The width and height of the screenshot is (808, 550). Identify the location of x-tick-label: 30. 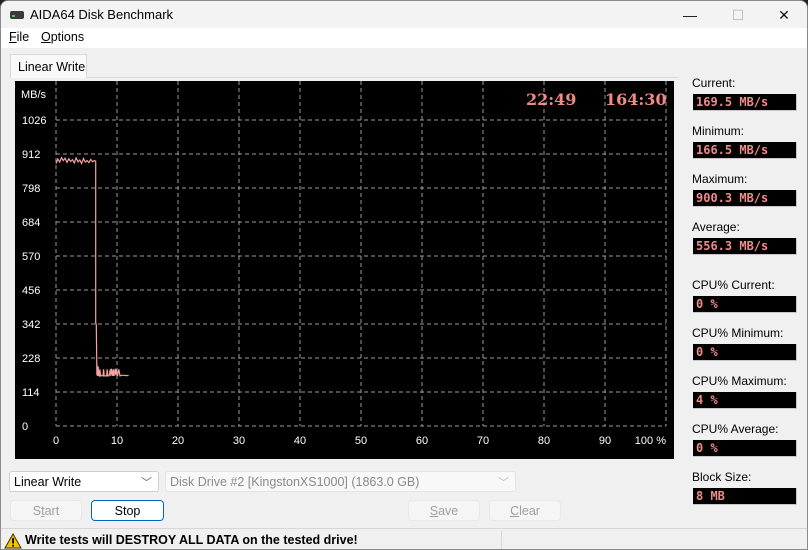
(239, 441).